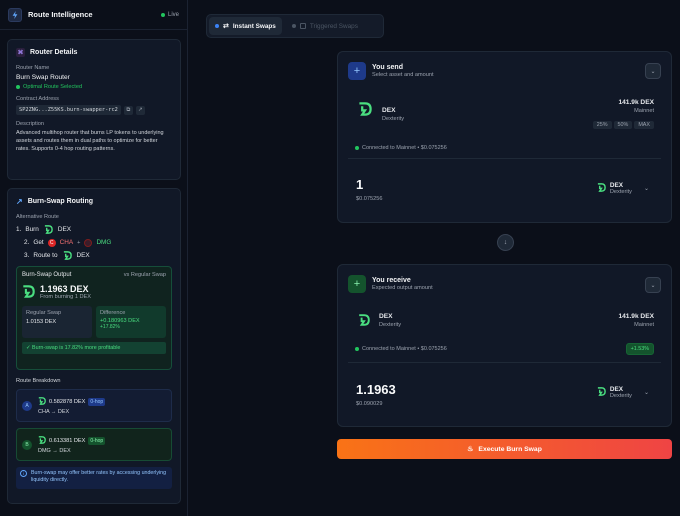 The image size is (680, 516). I want to click on send-selector-name: Dexterity, so click(620, 192).